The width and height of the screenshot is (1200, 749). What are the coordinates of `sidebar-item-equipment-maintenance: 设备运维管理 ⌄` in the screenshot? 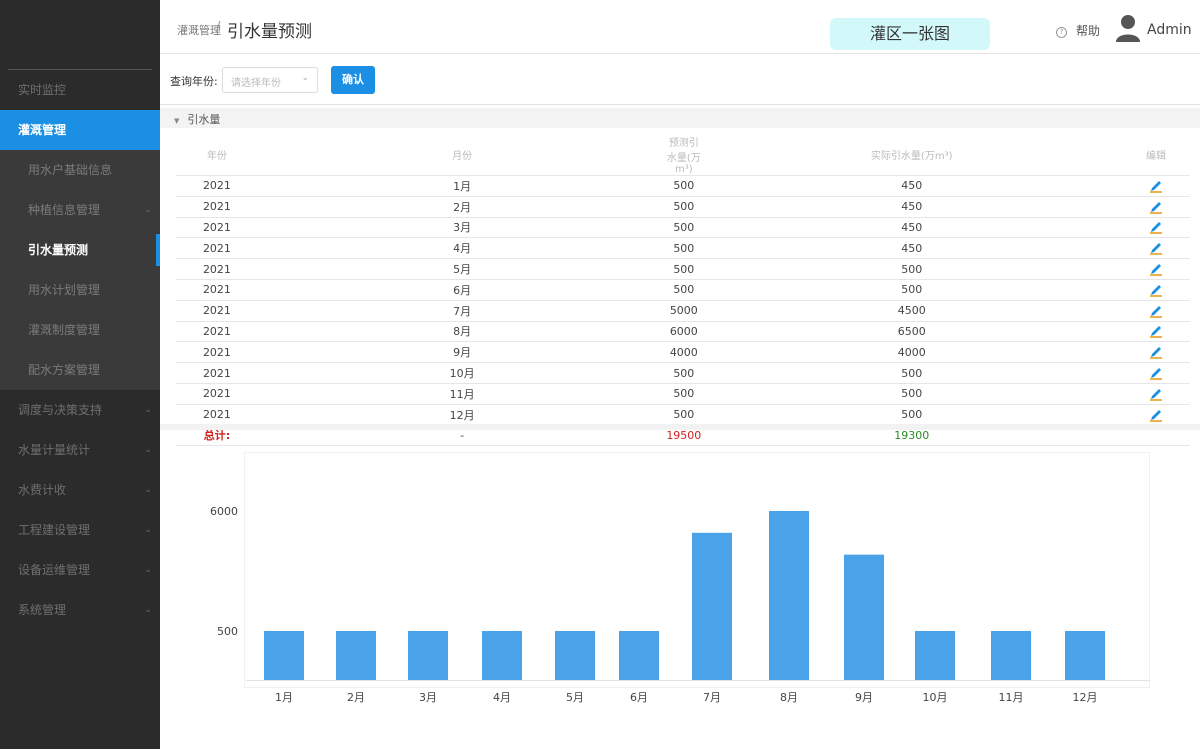 It's located at (80, 570).